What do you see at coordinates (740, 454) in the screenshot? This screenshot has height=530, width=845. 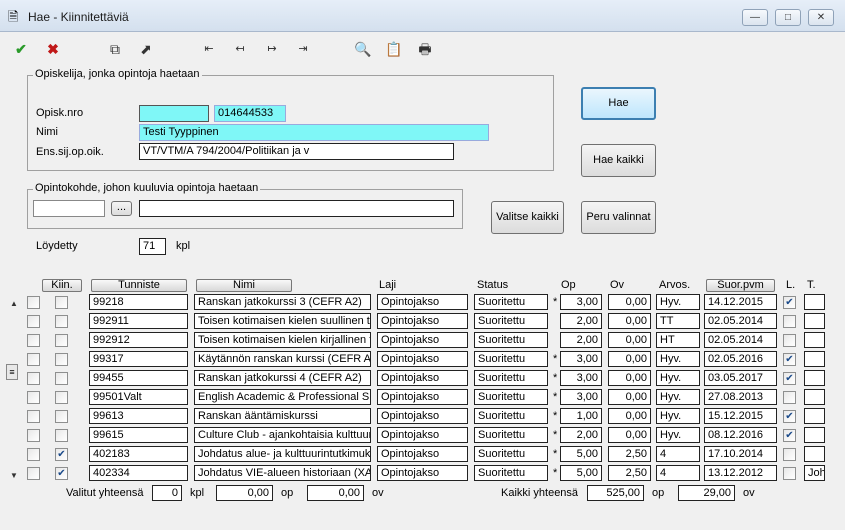 I see `row-pvm-cell: 17.10.2014` at bounding box center [740, 454].